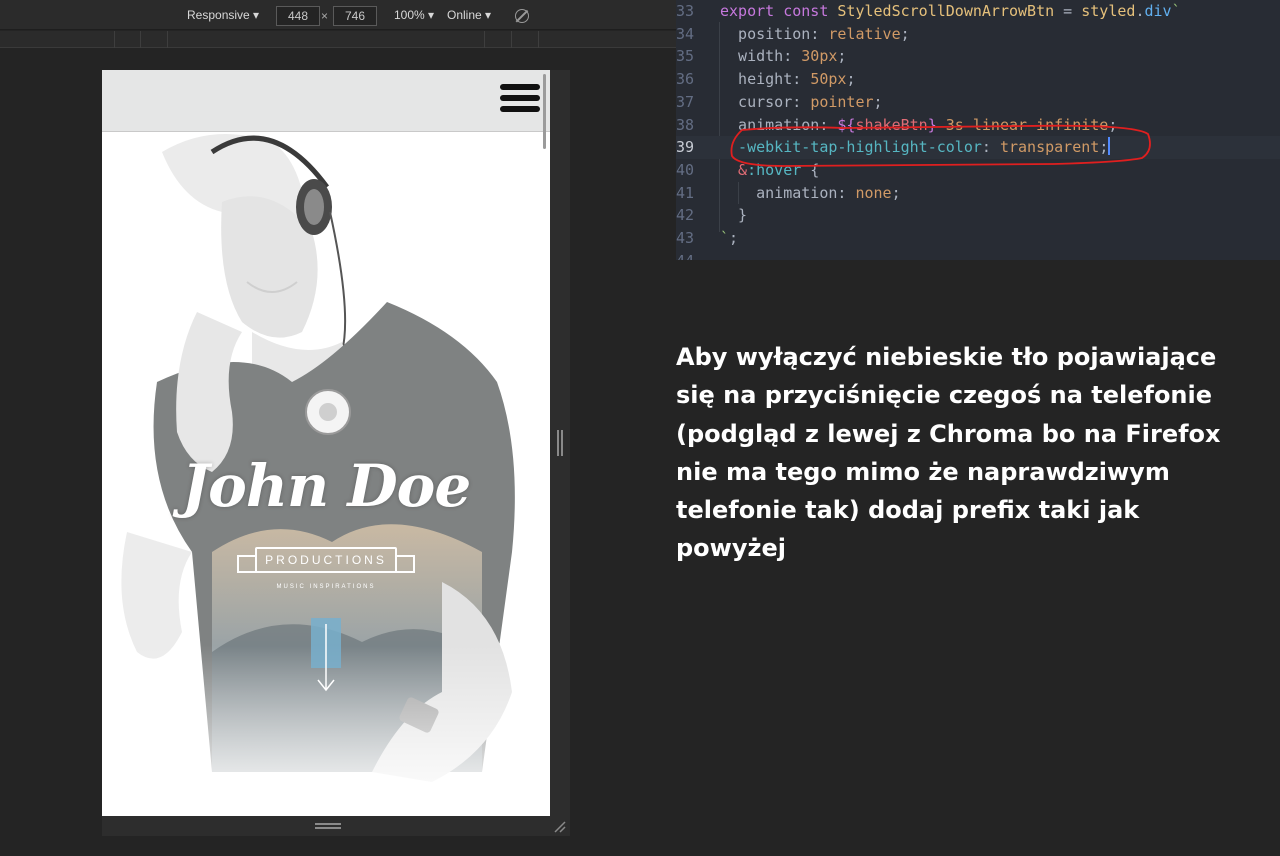 The width and height of the screenshot is (1280, 856). I want to click on arrow-down-icon, so click(326, 658).